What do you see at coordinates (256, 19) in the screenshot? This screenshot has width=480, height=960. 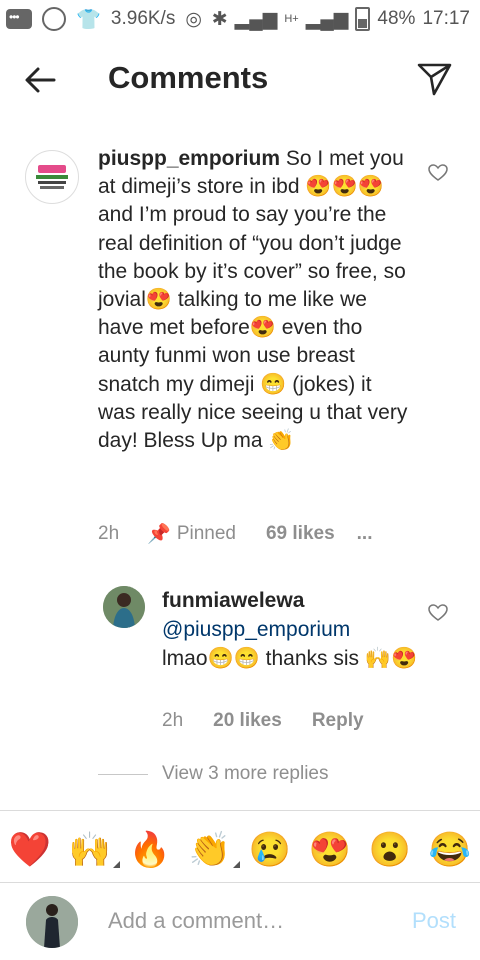 I see `signal-icon: ▂▄▆` at bounding box center [256, 19].